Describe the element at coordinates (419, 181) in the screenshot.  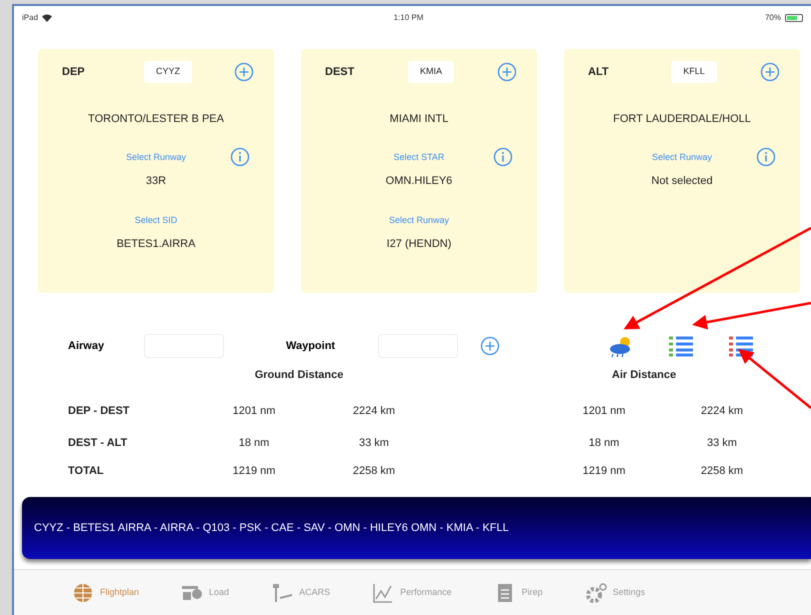
I see `selection-value: OMN.HILEY6` at that location.